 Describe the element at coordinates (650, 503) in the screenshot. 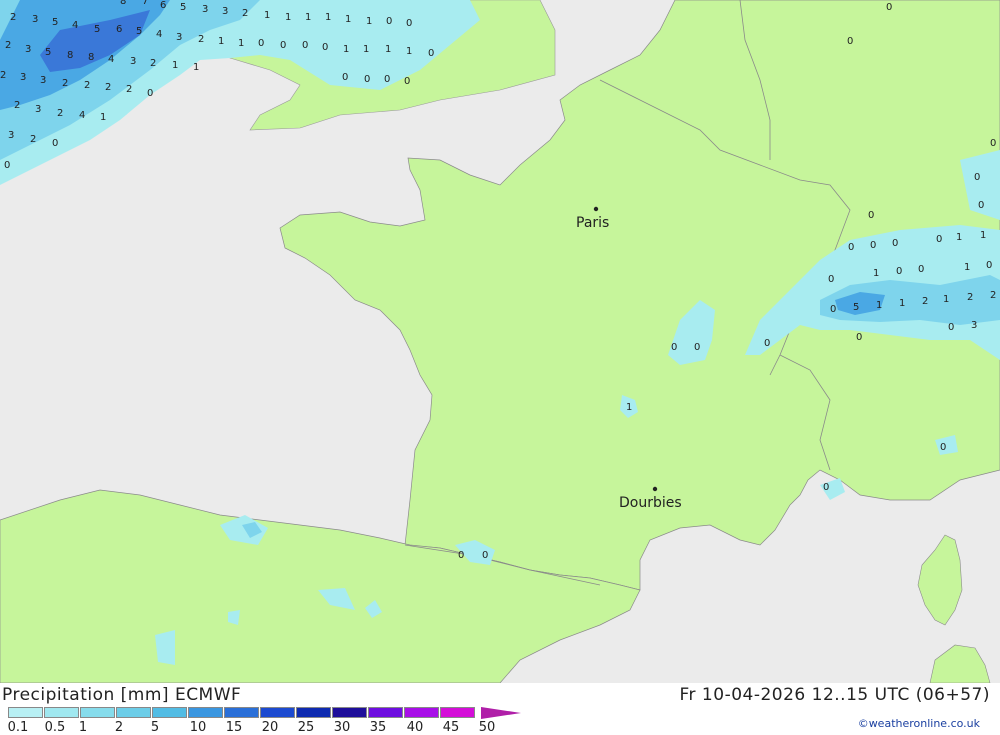

I see `city-label-dourbies: Dourbies` at that location.